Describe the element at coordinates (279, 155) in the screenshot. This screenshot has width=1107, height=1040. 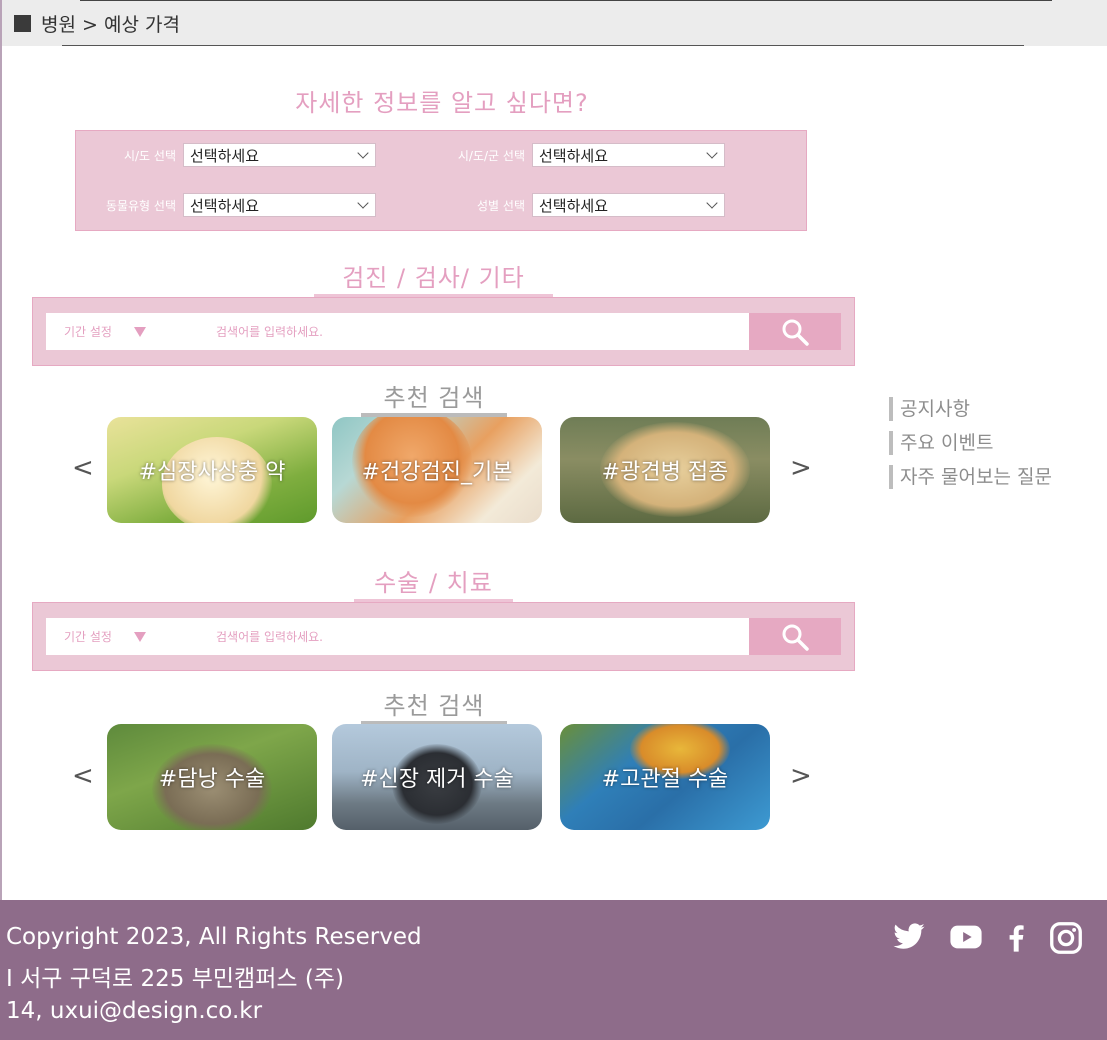
I see `sido-select: 선택하세요` at that location.